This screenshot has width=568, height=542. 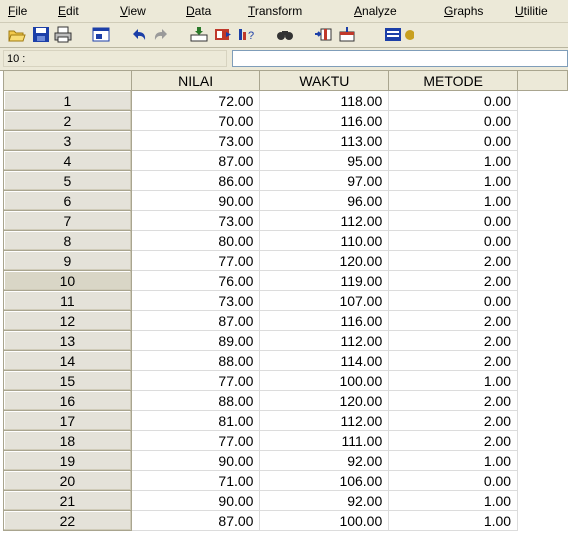 What do you see at coordinates (324, 200) in the screenshot?
I see `cell-waktu: 96.00` at bounding box center [324, 200].